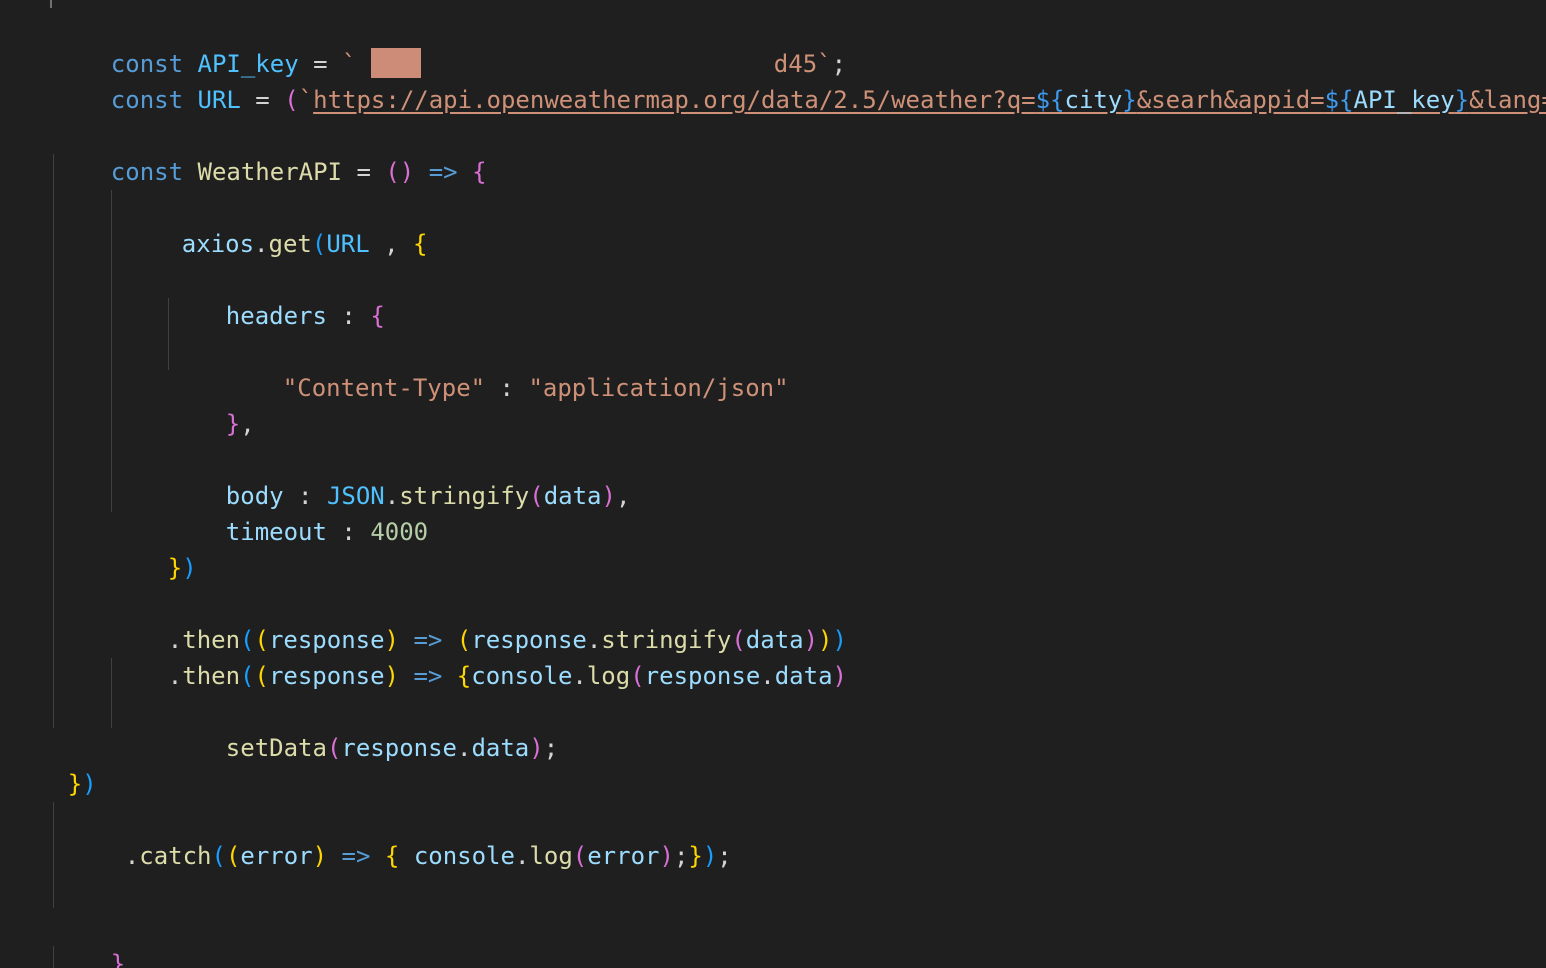 This screenshot has width=1546, height=968. I want to click on code-line-6: "Content-Type" : "application/json", so click(507, 368).